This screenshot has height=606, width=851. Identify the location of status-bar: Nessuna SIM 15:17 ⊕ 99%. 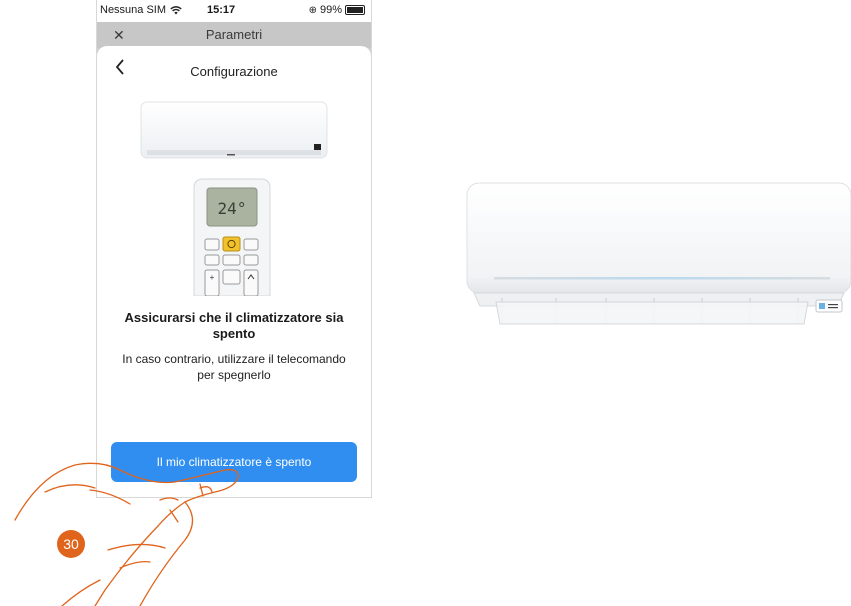
(234, 11).